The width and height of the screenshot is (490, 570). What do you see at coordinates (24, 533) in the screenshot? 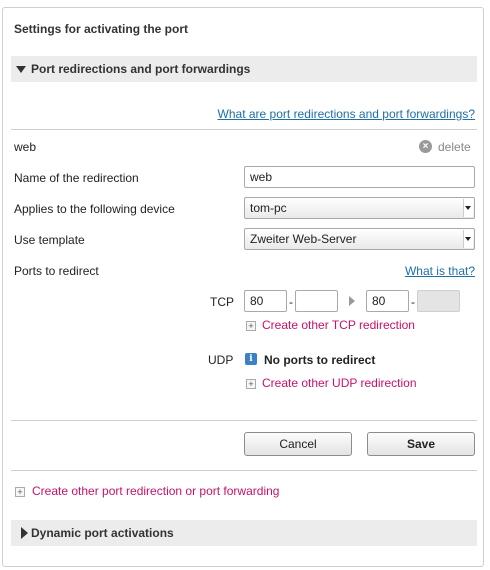
I see `expand-arrow-icon` at bounding box center [24, 533].